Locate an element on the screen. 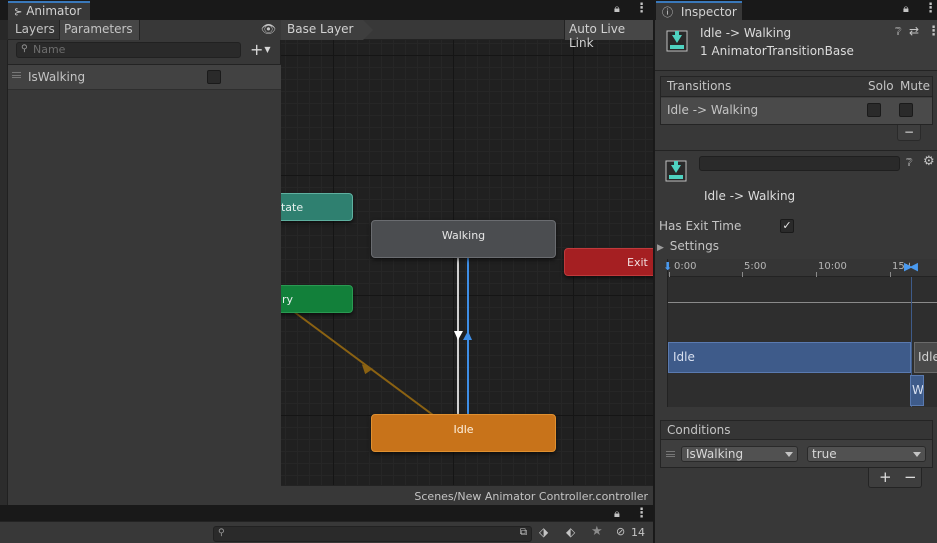 The image size is (937, 543). transitions-list-header: Transitions Solo Mute is located at coordinates (796, 87).